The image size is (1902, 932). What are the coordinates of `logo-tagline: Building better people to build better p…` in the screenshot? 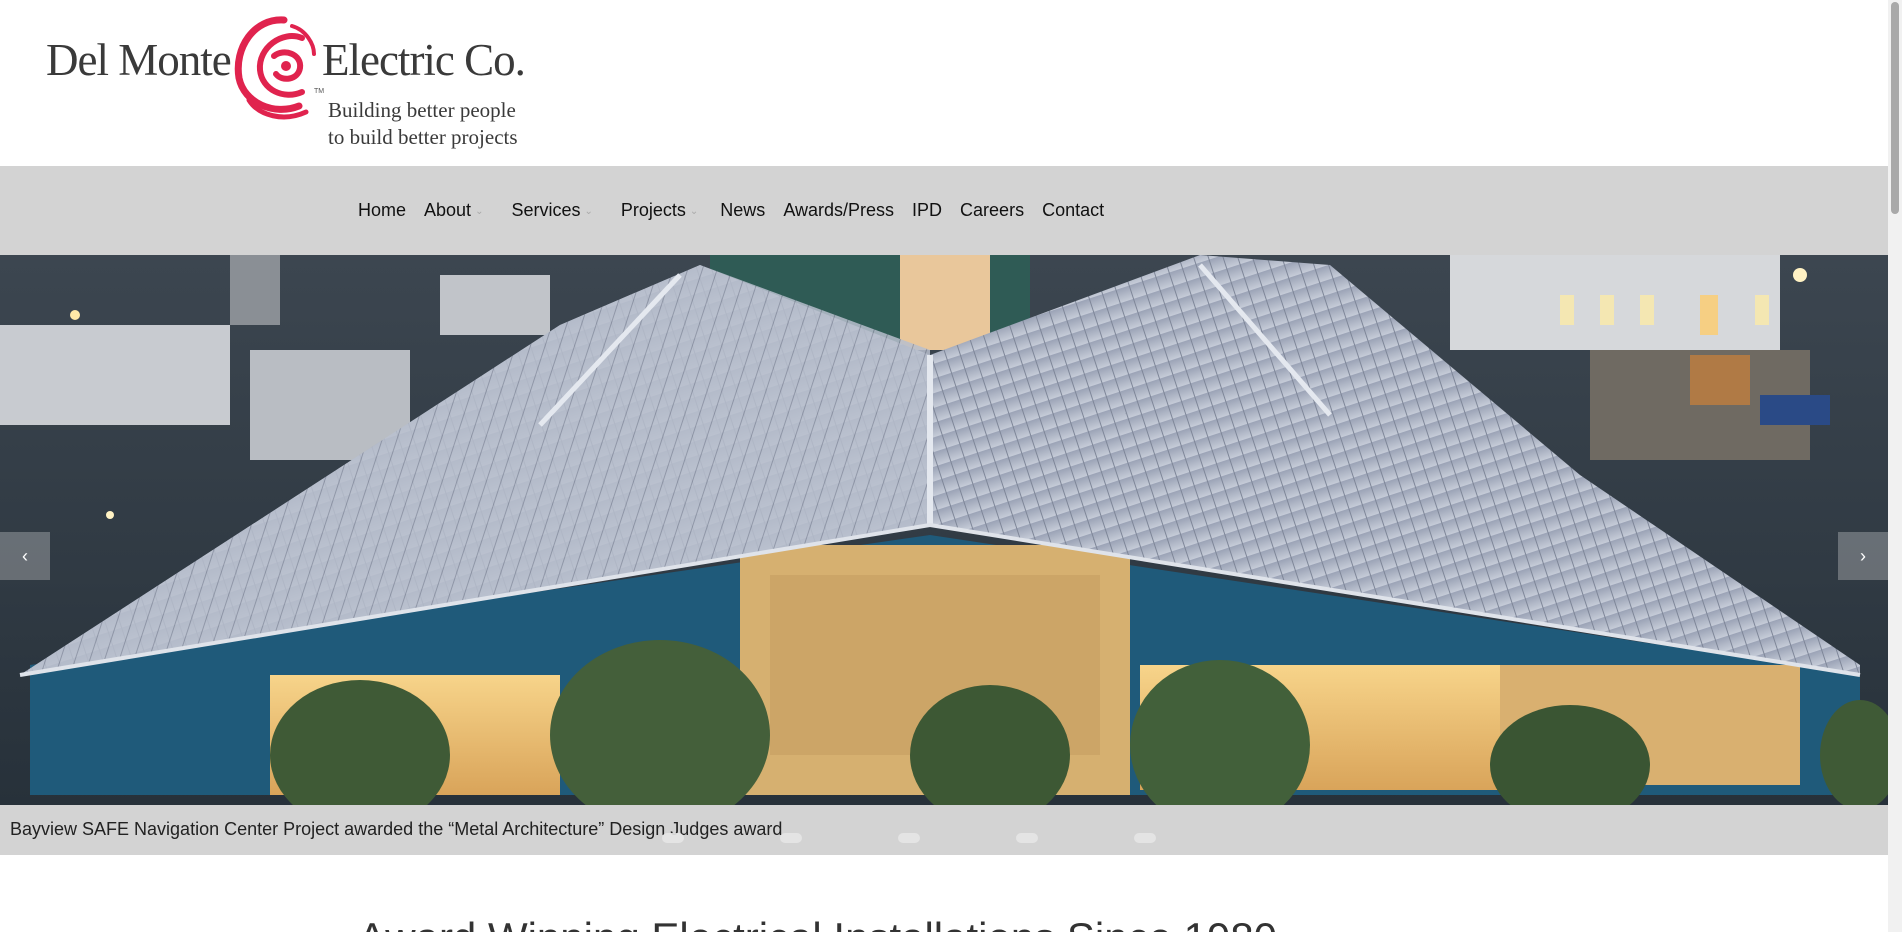 It's located at (423, 124).